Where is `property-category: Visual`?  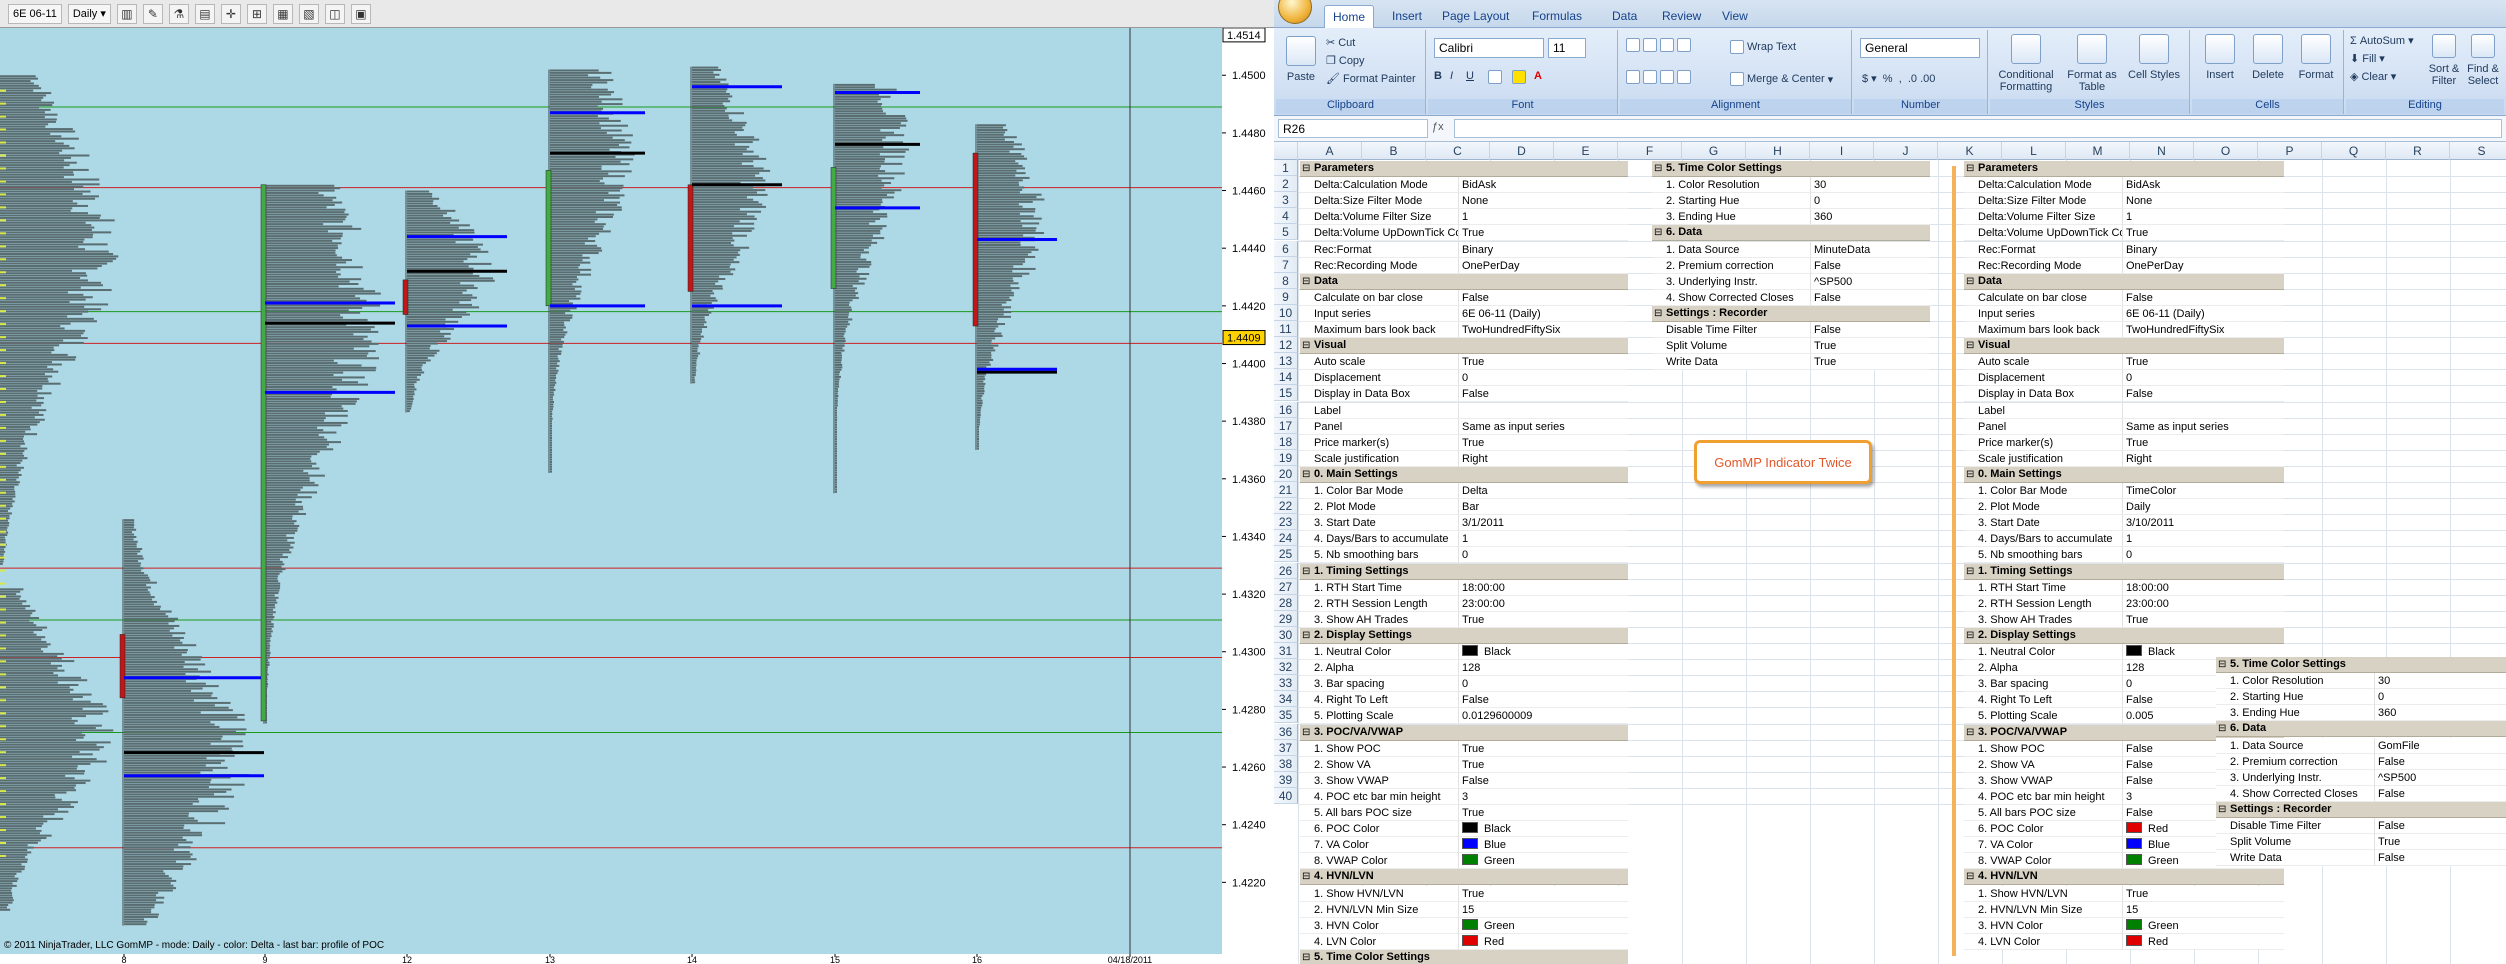 property-category: Visual is located at coordinates (1464, 346).